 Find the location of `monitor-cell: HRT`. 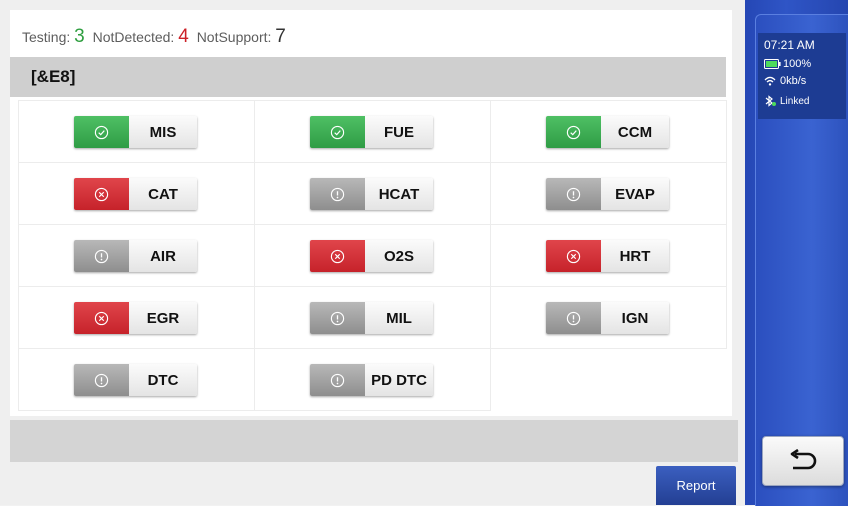

monitor-cell: HRT is located at coordinates (609, 256).